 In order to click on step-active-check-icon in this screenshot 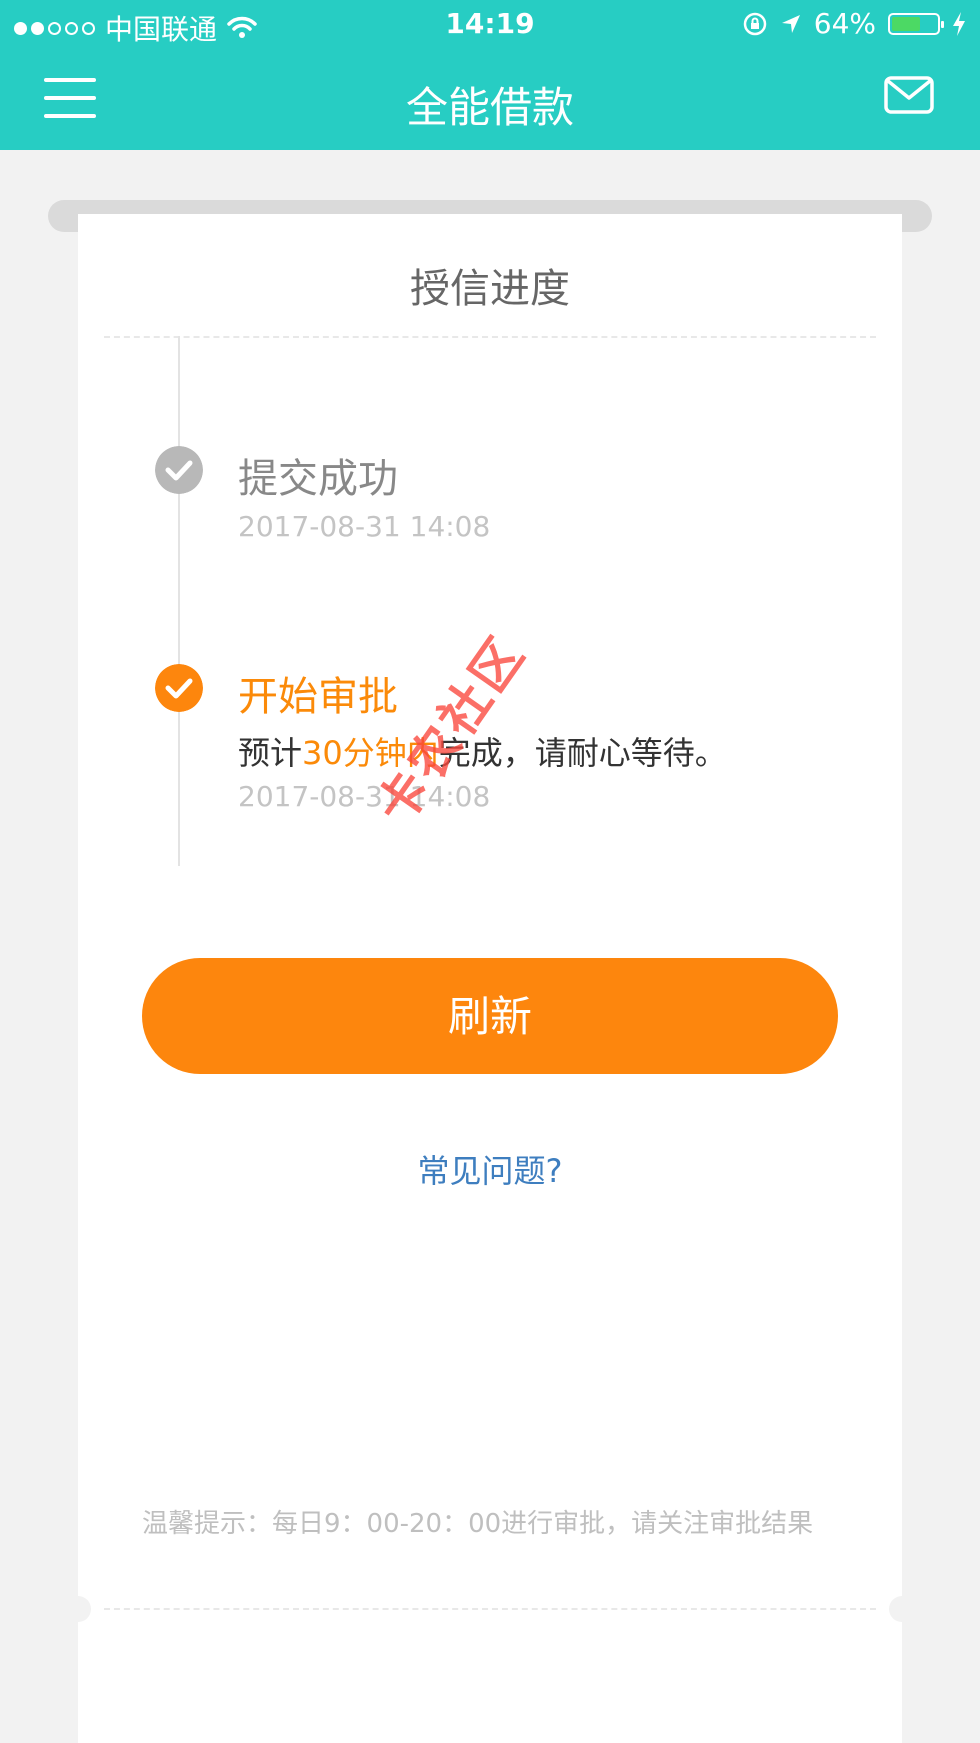, I will do `click(179, 688)`.